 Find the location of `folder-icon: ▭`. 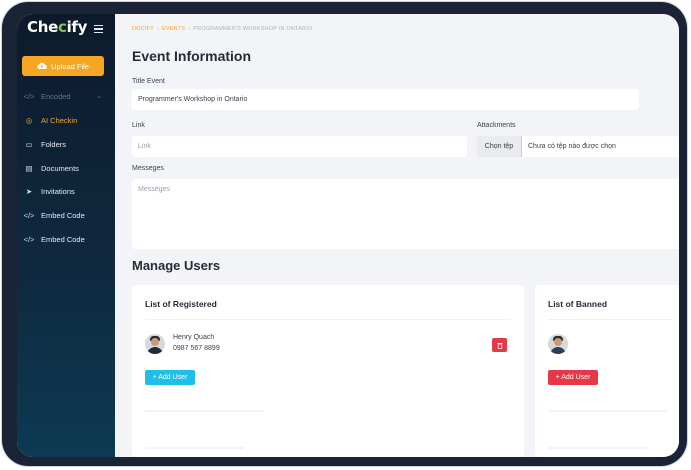

folder-icon: ▭ is located at coordinates (29, 144).